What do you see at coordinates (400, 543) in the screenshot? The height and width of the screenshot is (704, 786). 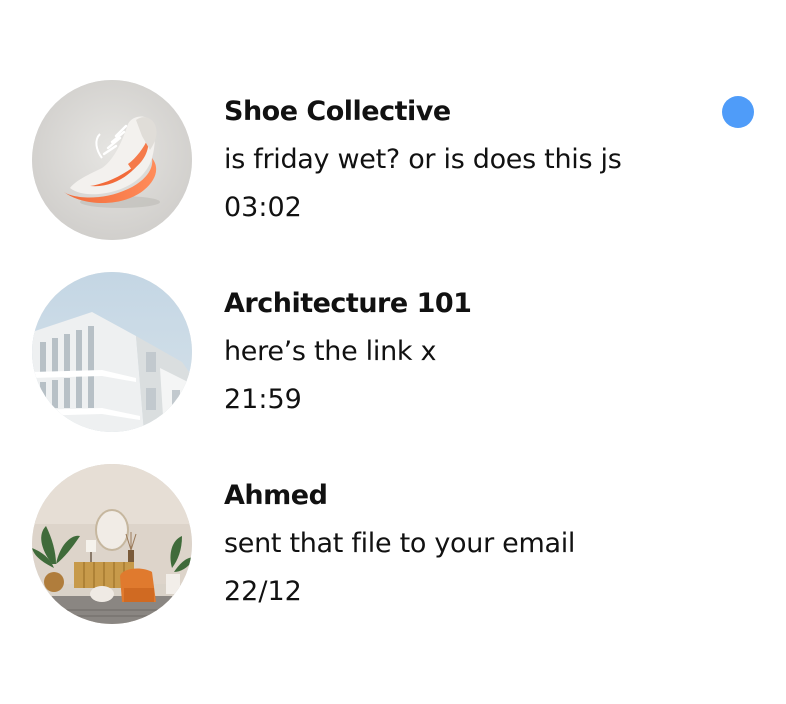 I see `message-preview: sent that file to your email` at bounding box center [400, 543].